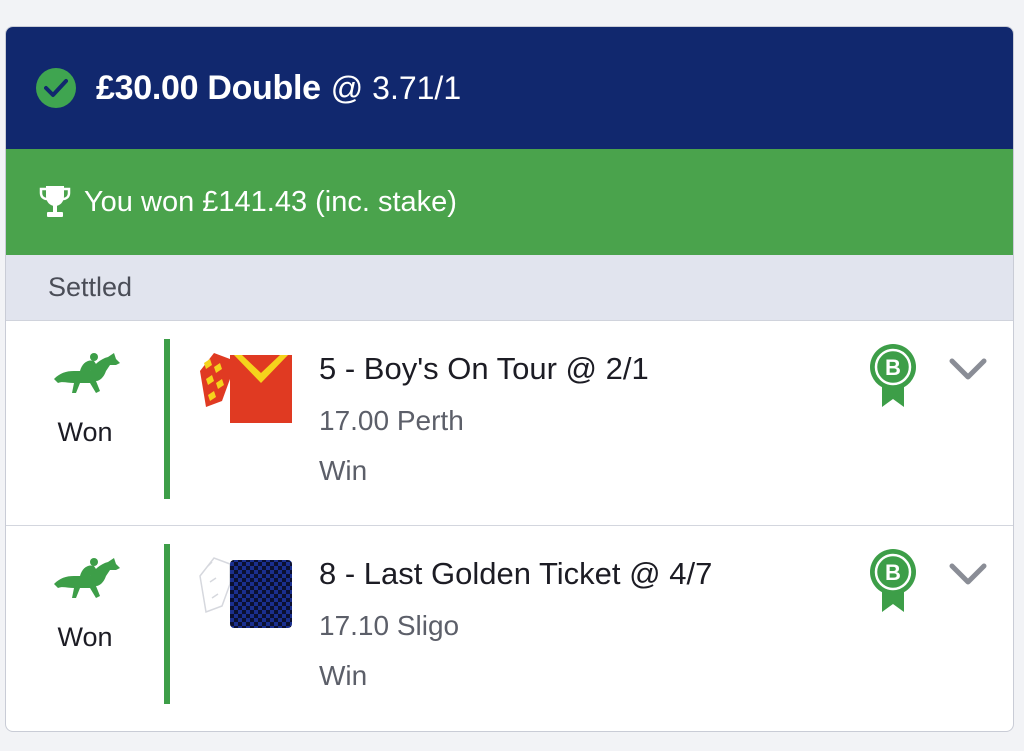 This screenshot has height=751, width=1024. What do you see at coordinates (484, 368) in the screenshot?
I see `selection-name: 5 - Boy's On Tour @ 2/1` at bounding box center [484, 368].